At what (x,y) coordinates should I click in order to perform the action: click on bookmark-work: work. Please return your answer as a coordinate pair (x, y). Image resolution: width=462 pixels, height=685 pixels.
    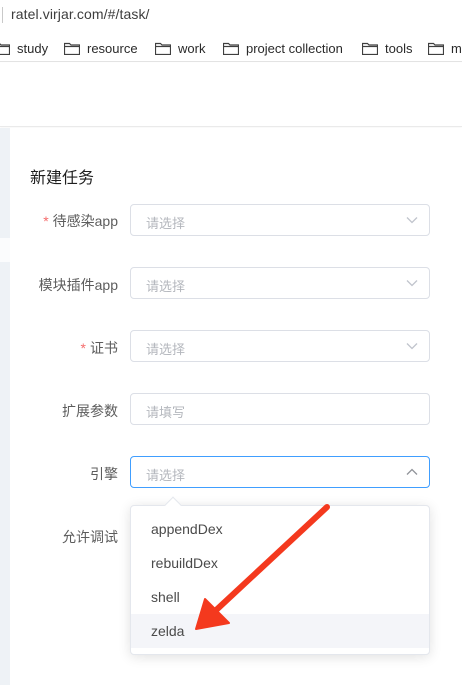
    Looking at the image, I should click on (180, 48).